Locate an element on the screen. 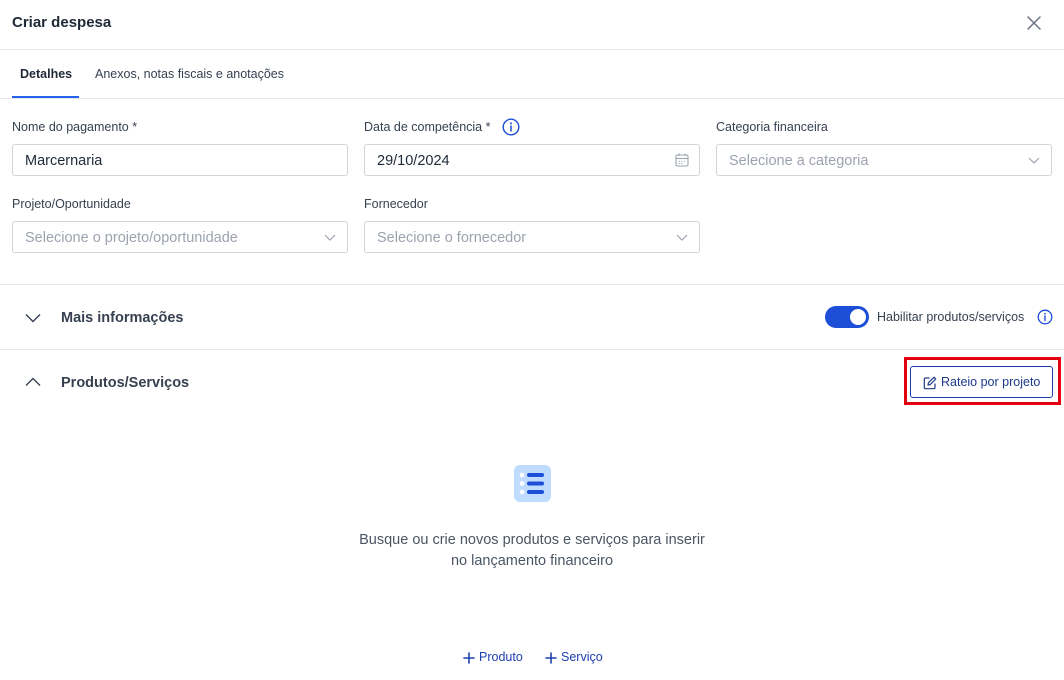 The image size is (1064, 680). list-icon is located at coordinates (532, 483).